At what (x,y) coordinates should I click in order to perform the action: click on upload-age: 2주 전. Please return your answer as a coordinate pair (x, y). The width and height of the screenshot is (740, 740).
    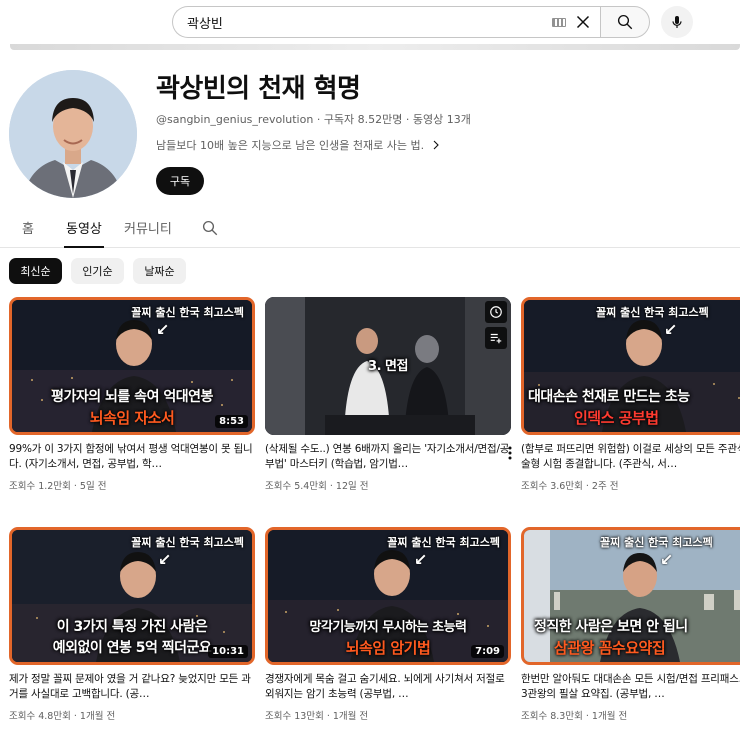
    Looking at the image, I should click on (605, 486).